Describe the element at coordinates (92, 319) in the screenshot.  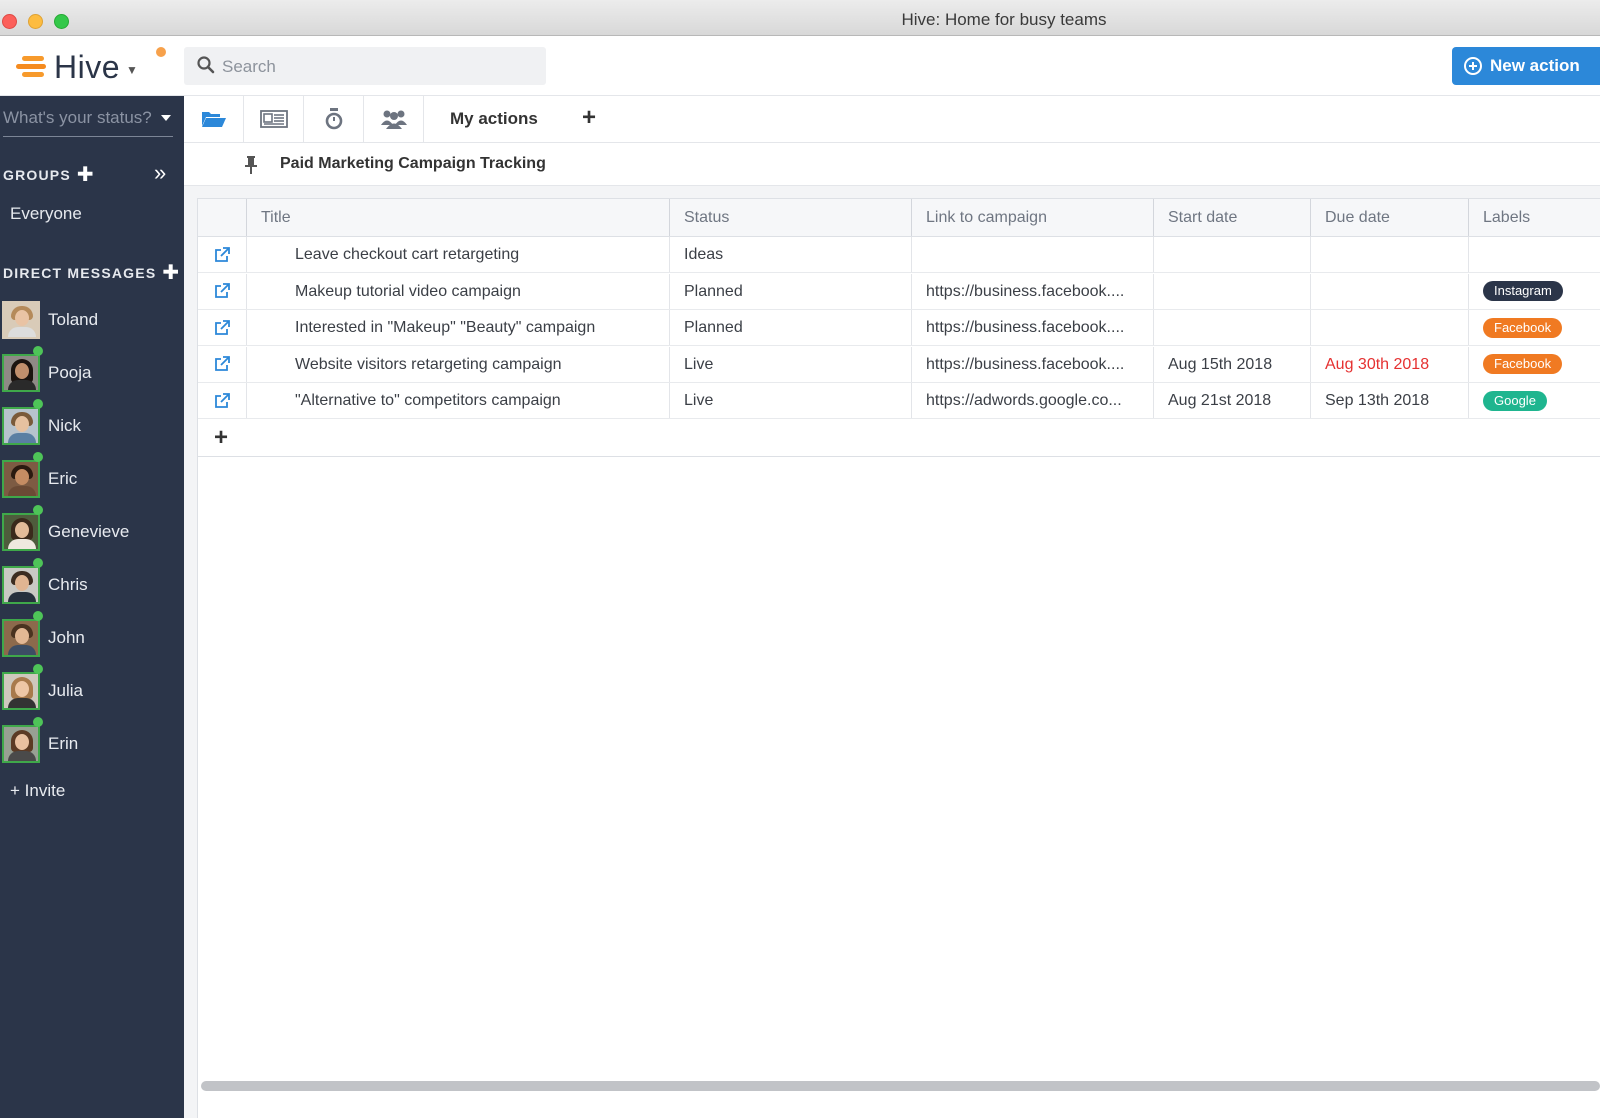
I see `dm-item-toland: Toland` at that location.